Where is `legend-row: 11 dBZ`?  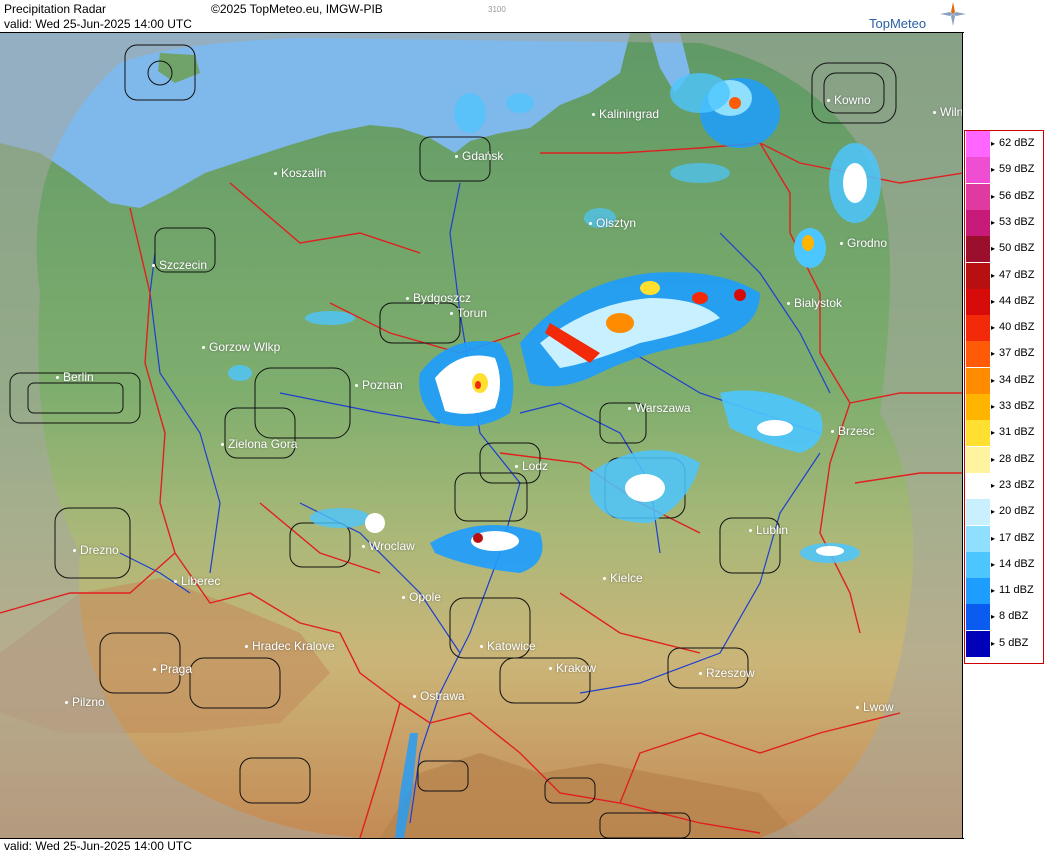
legend-row: 11 dBZ is located at coordinates (1004, 591).